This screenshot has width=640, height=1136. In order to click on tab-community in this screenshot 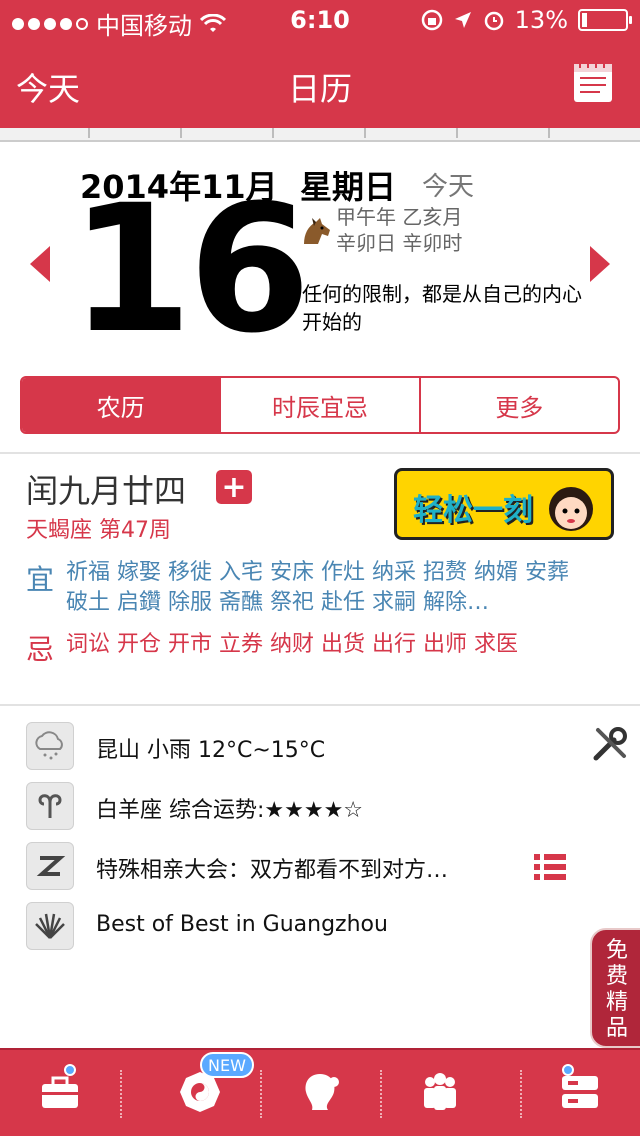, I will do `click(440, 1093)`.